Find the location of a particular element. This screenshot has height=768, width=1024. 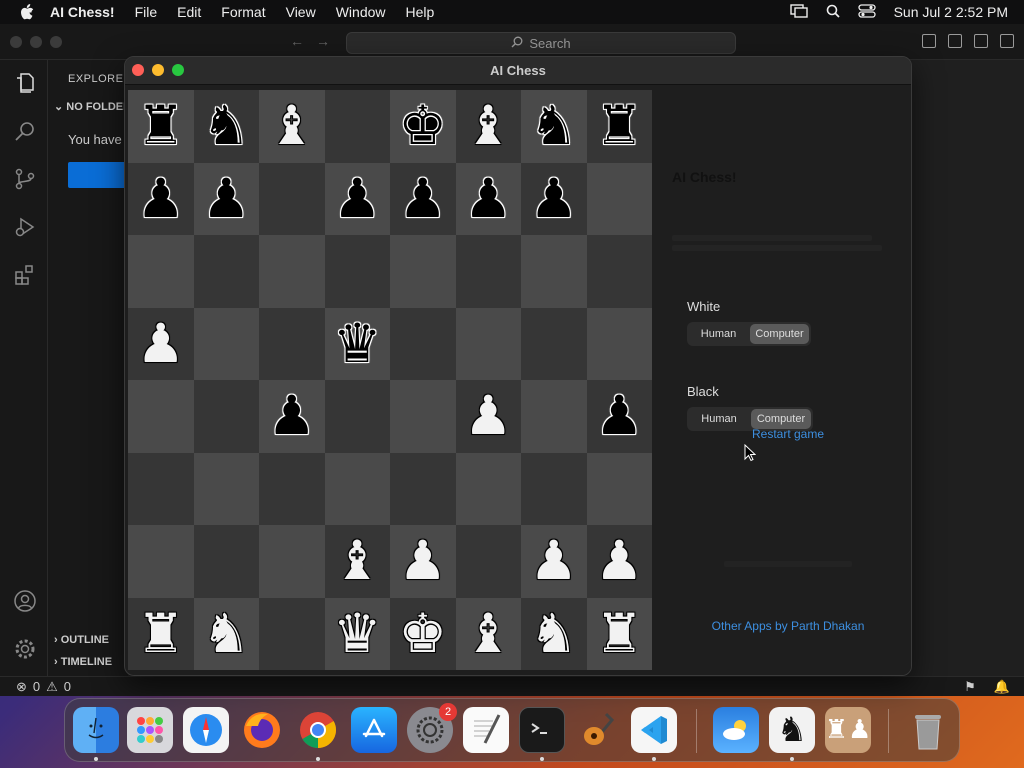

toggle-secondary-sidebar-icon is located at coordinates (981, 41).